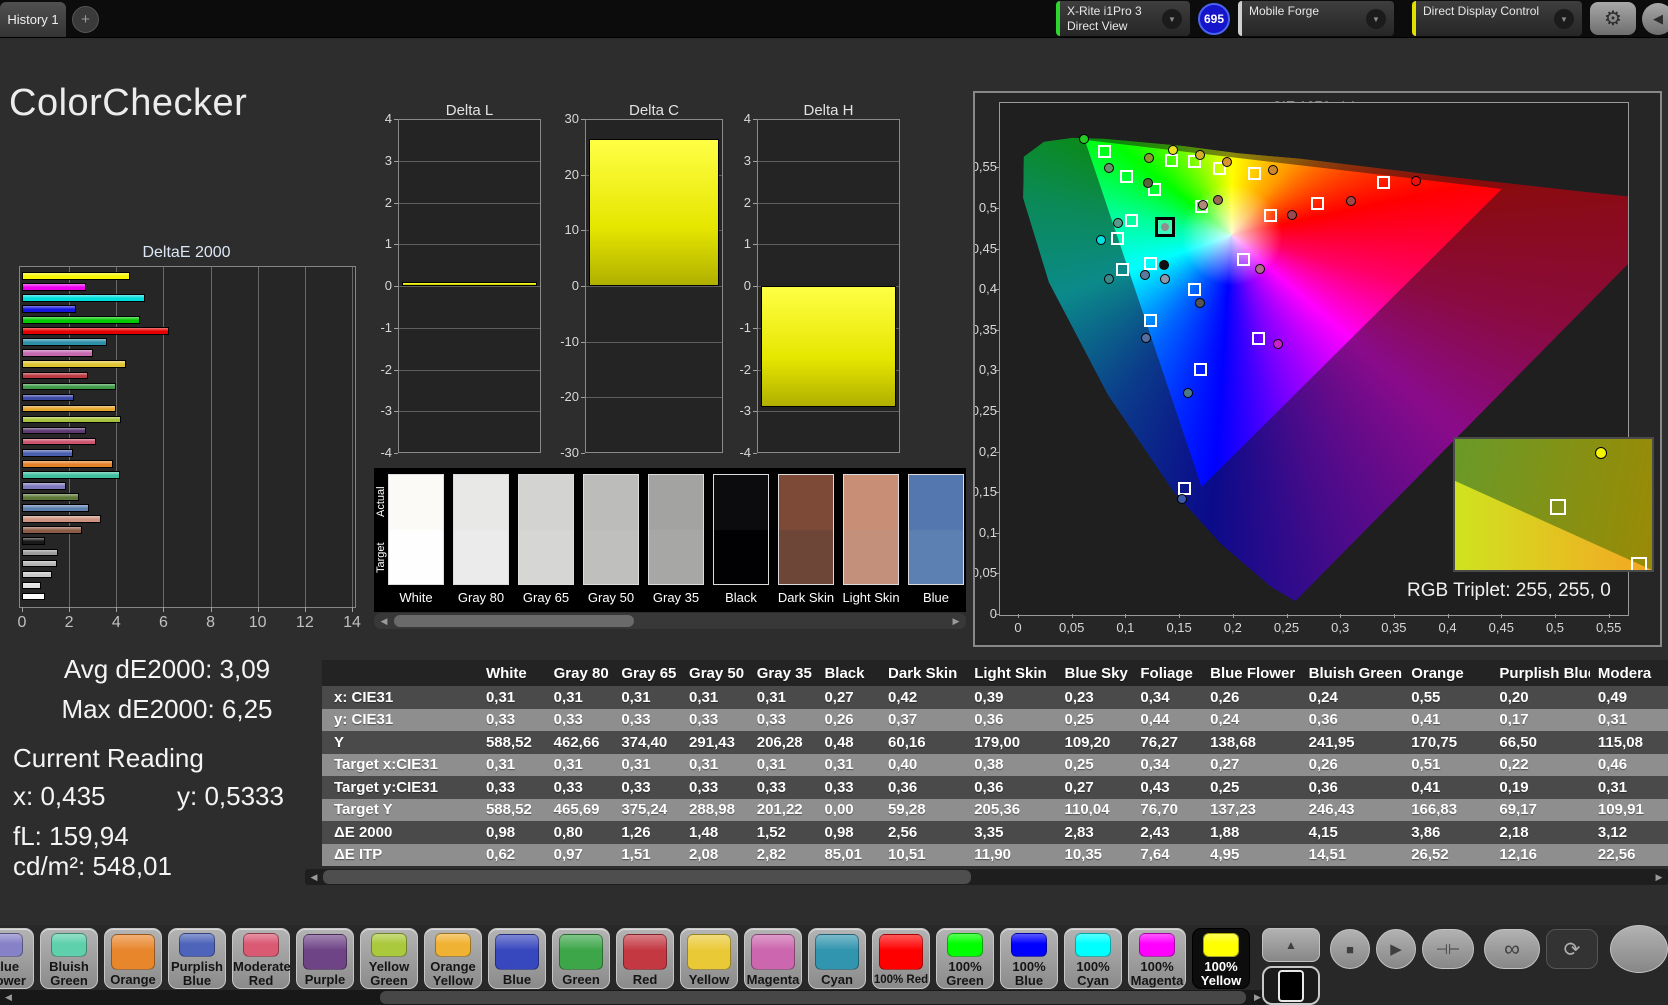  I want to click on cie-ytick-label: 0,25, so click(985, 410).